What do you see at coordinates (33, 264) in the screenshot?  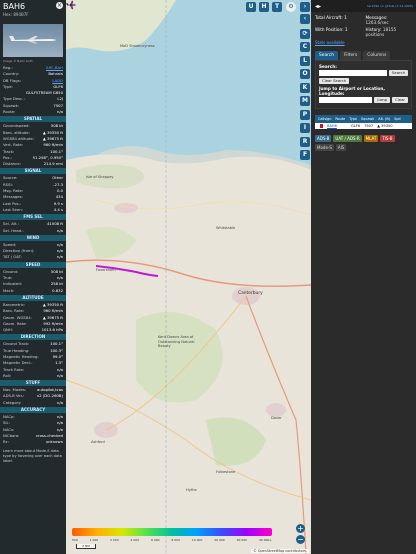 I see `section-header: SPEED` at bounding box center [33, 264].